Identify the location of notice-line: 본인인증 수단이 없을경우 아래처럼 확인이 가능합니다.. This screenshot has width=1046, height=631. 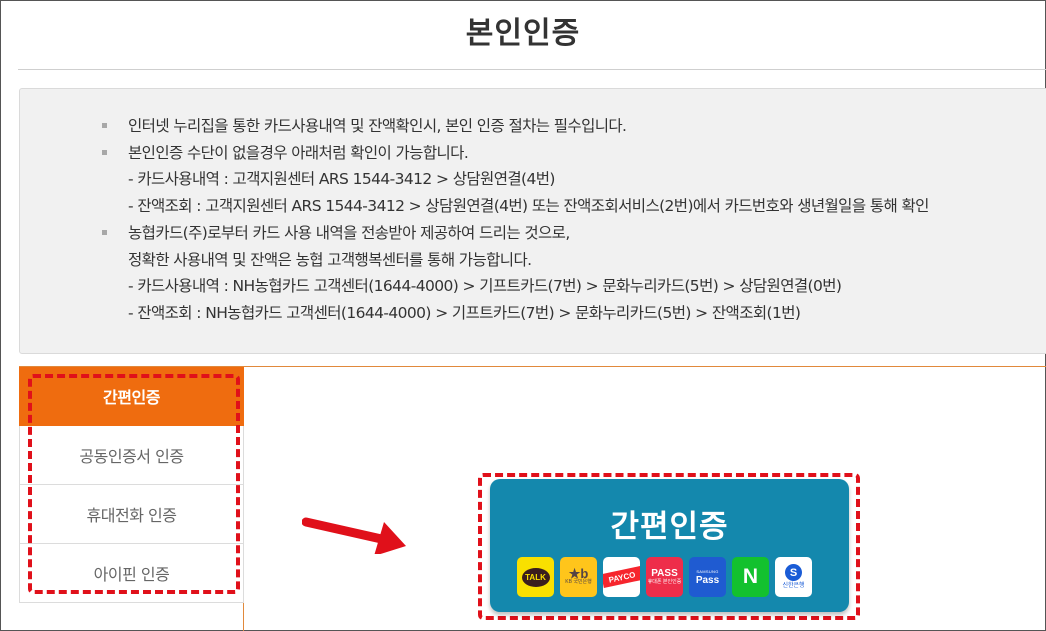
(298, 152).